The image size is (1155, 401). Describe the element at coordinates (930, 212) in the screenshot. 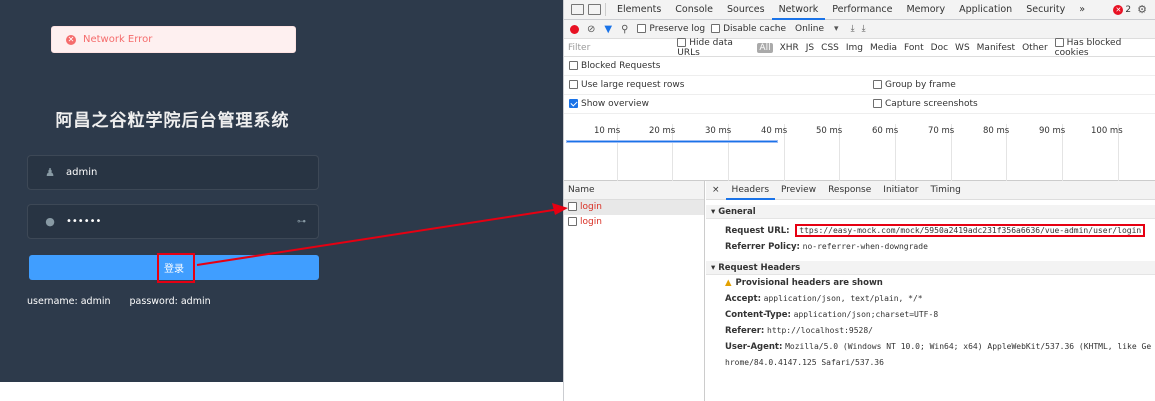

I see `general-section-header: ▾ General` at that location.